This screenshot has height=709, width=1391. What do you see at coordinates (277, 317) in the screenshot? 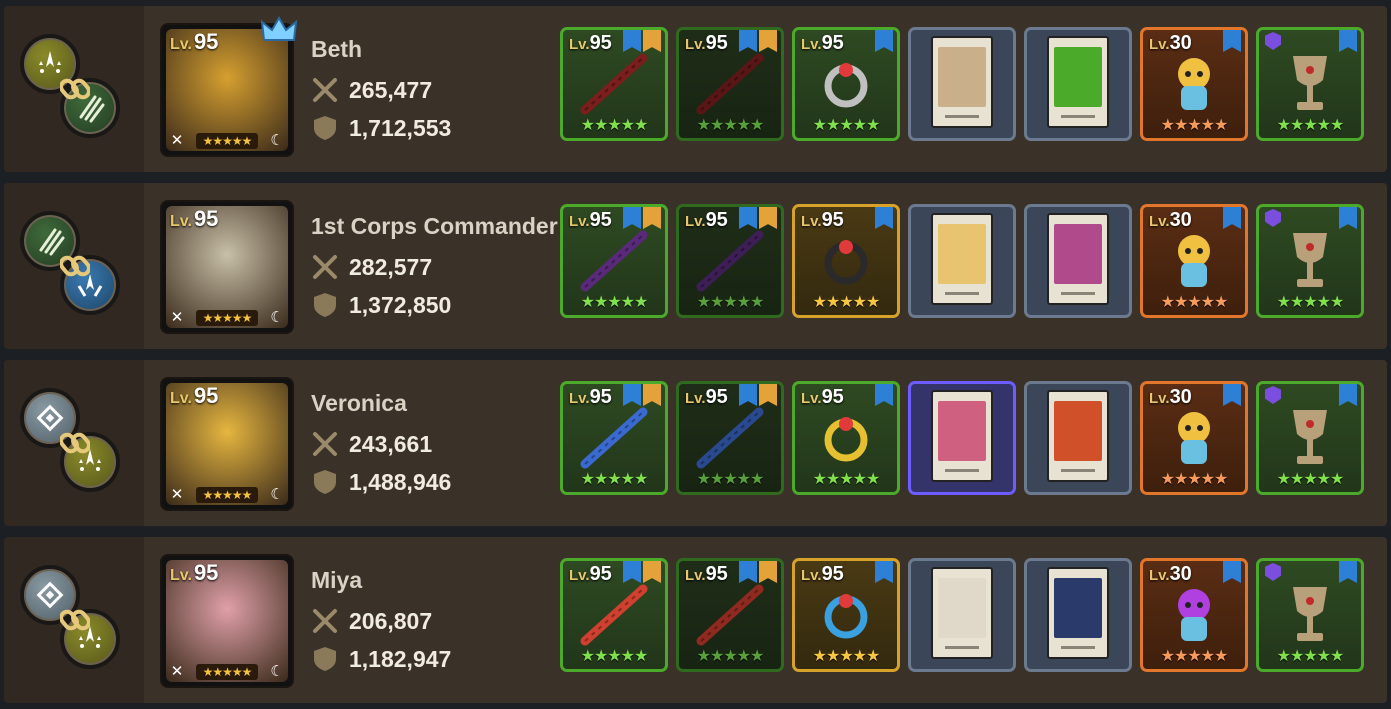
I see `element-icon: ☾` at bounding box center [277, 317].